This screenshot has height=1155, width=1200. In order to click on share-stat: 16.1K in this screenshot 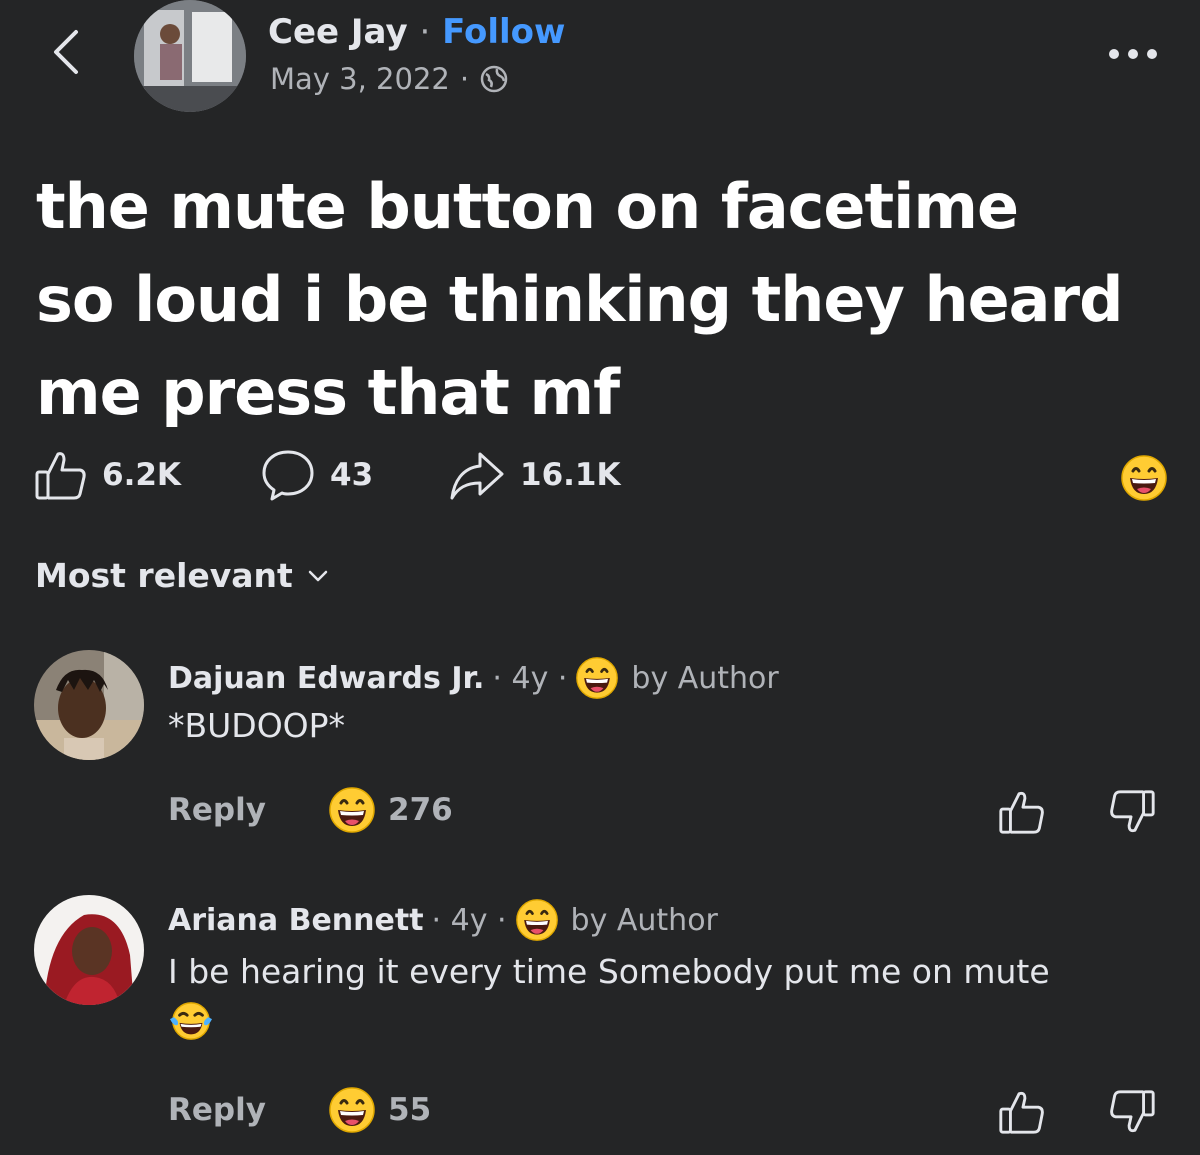, I will do `click(534, 475)`.